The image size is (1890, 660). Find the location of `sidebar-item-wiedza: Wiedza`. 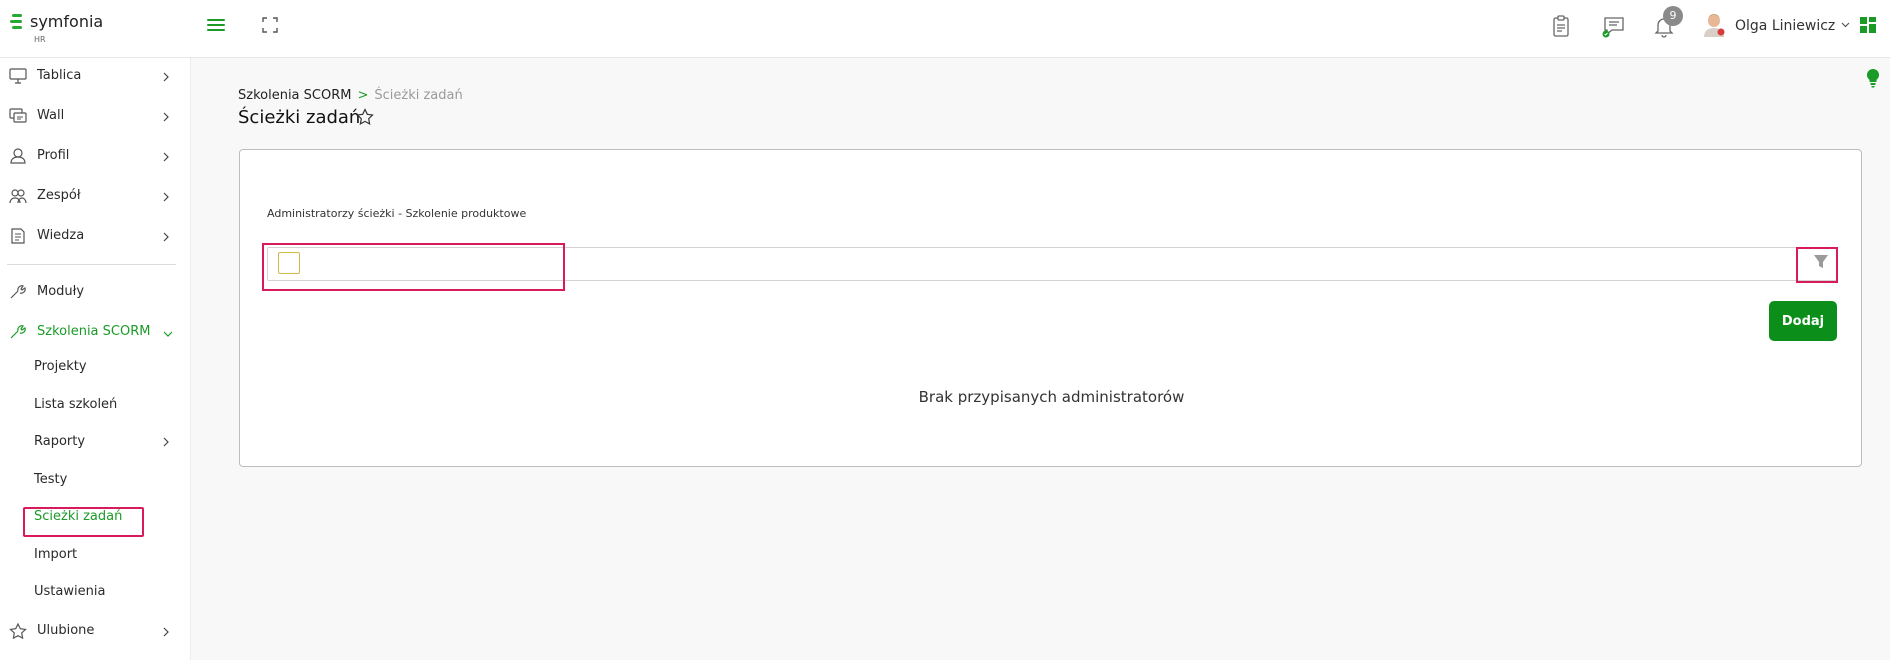

sidebar-item-wiedza: Wiedza is located at coordinates (95, 236).